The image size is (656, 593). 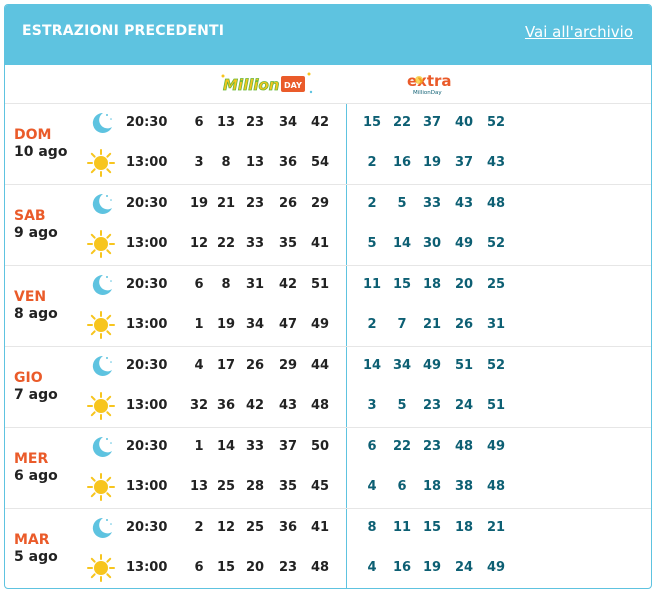 I want to click on drawn-number: 34, so click(x=288, y=122).